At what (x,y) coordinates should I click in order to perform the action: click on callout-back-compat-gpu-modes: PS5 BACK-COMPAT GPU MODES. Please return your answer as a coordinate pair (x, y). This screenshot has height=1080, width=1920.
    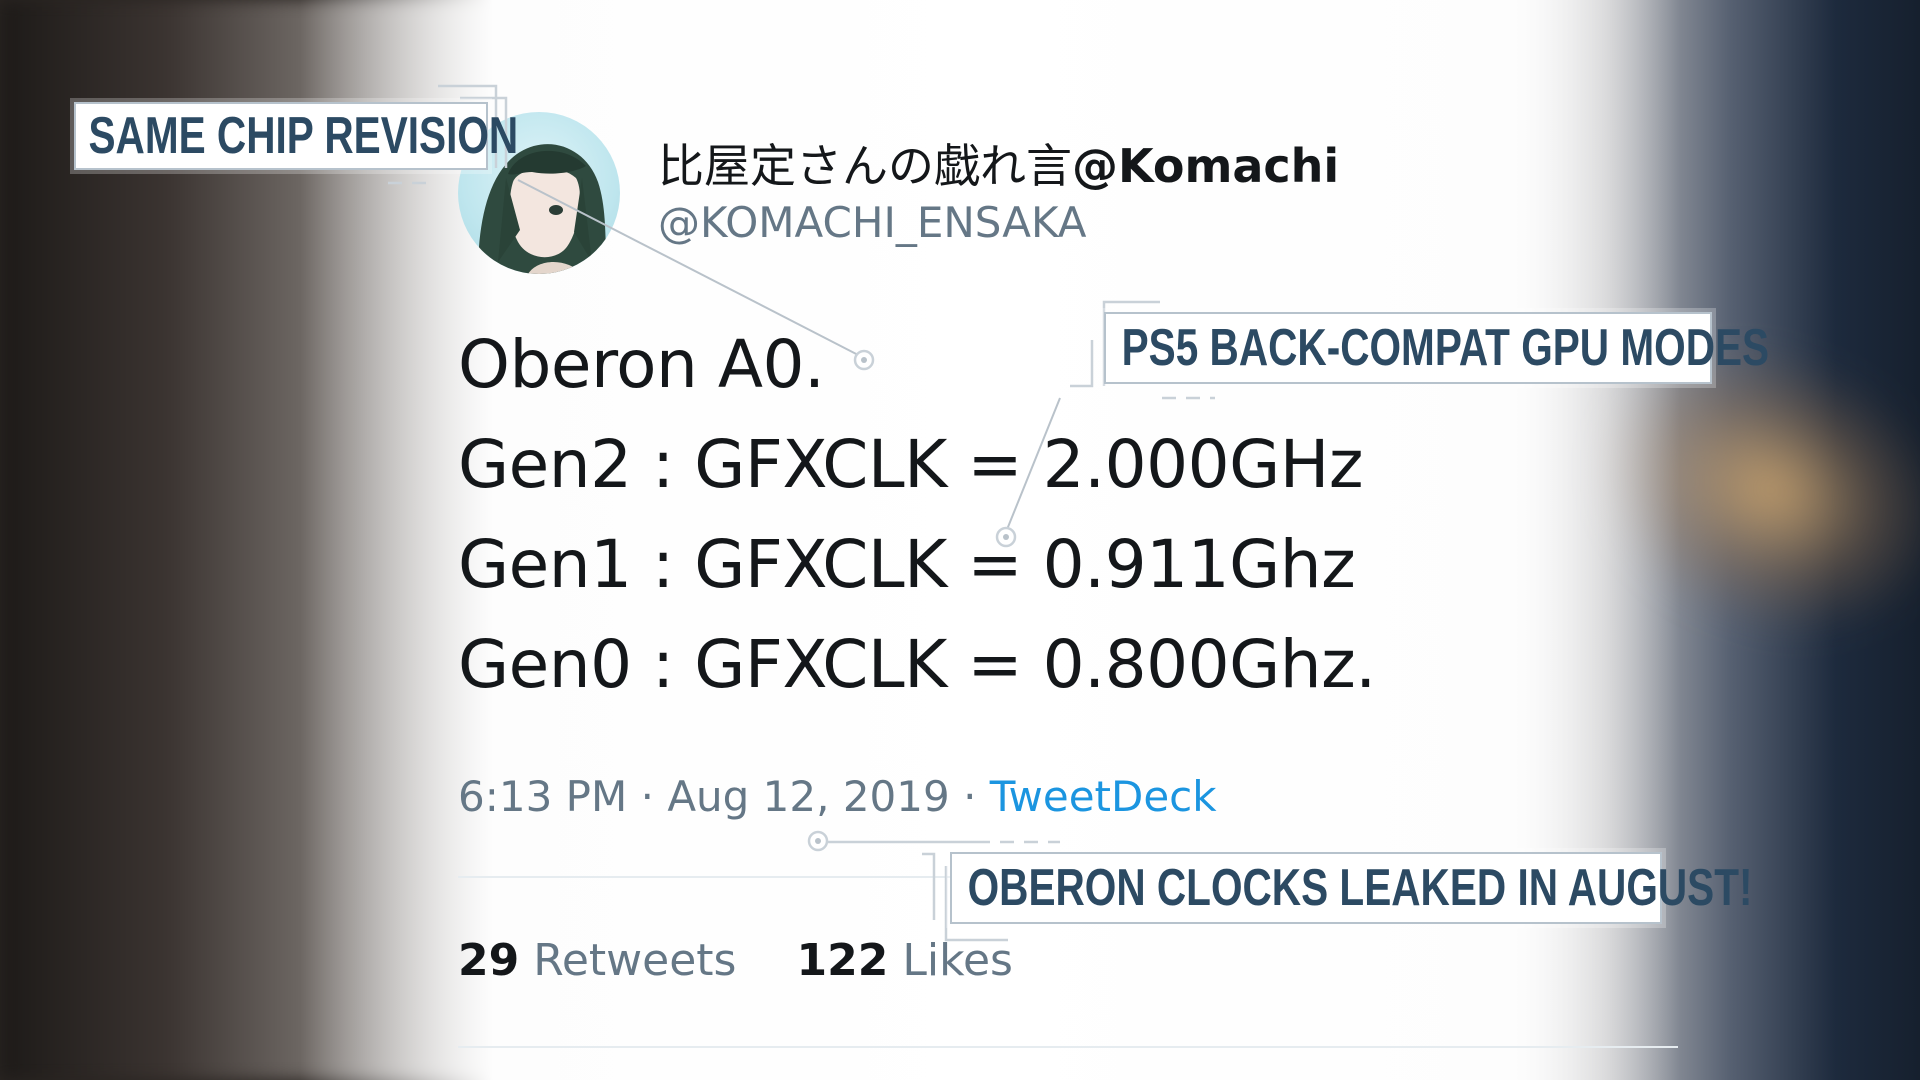
    Looking at the image, I should click on (1437, 348).